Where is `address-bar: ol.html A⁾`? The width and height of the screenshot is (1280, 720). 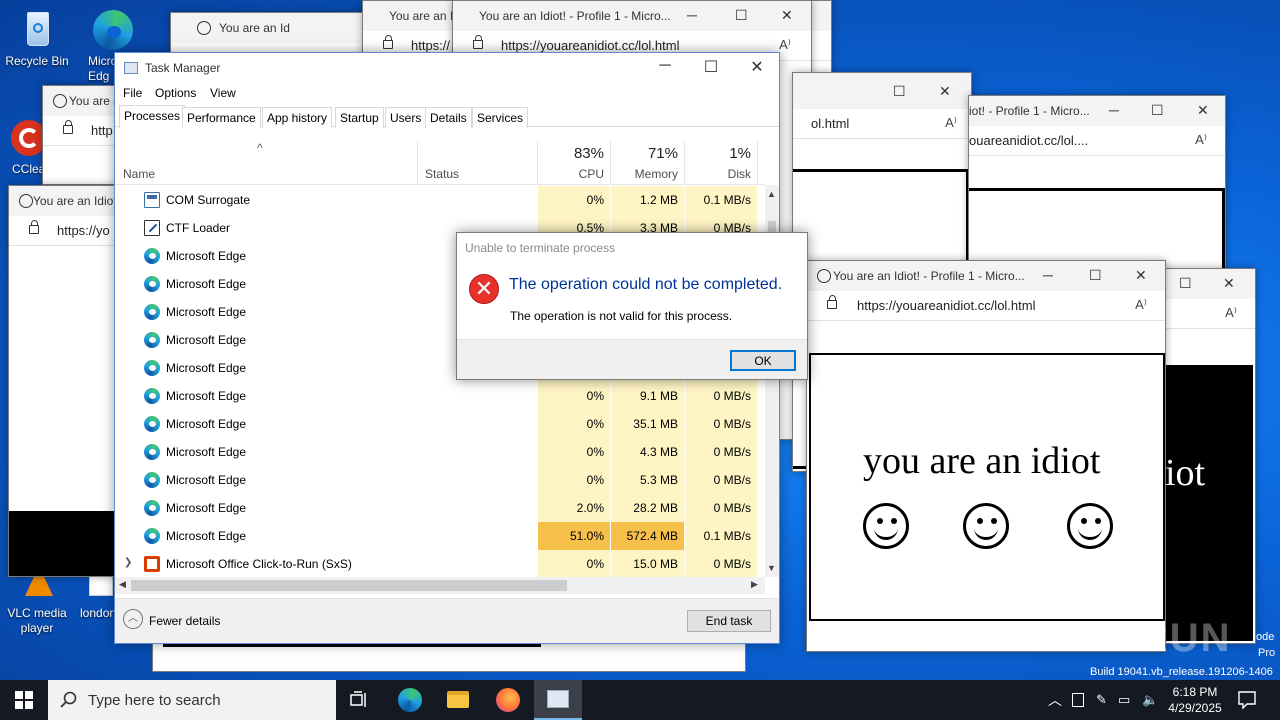
address-bar: ol.html A⁾ is located at coordinates (882, 124).